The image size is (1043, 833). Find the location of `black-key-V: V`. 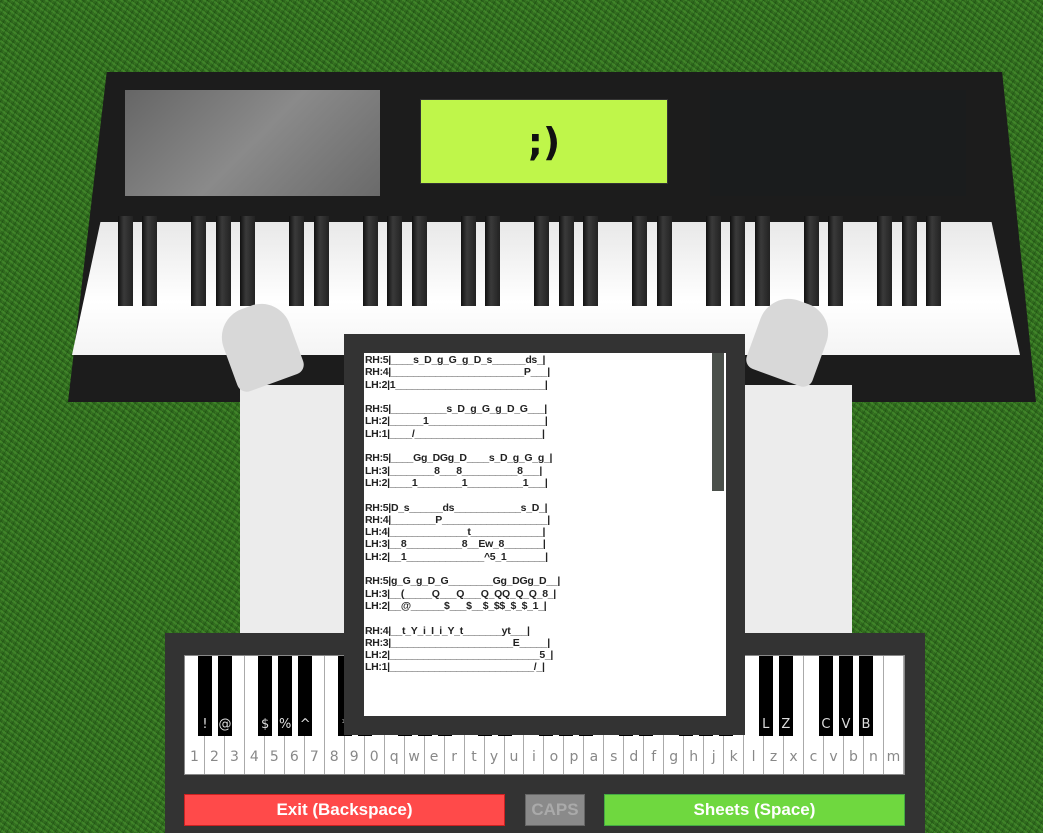

black-key-V: V is located at coordinates (845, 696).